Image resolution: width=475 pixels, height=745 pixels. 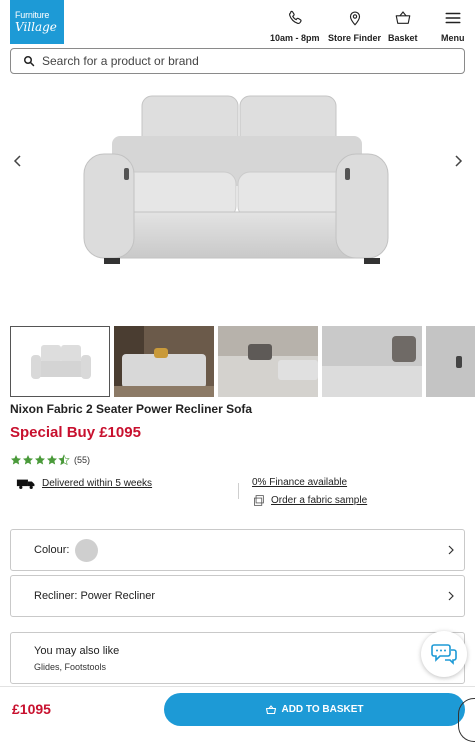 What do you see at coordinates (32, 15) in the screenshot?
I see `logo-line-1: Furniture` at bounding box center [32, 15].